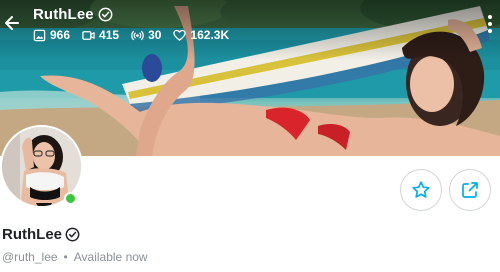 This screenshot has height=272, width=500. What do you see at coordinates (60, 35) in the screenshot?
I see `stat-photos-count: 966` at bounding box center [60, 35].